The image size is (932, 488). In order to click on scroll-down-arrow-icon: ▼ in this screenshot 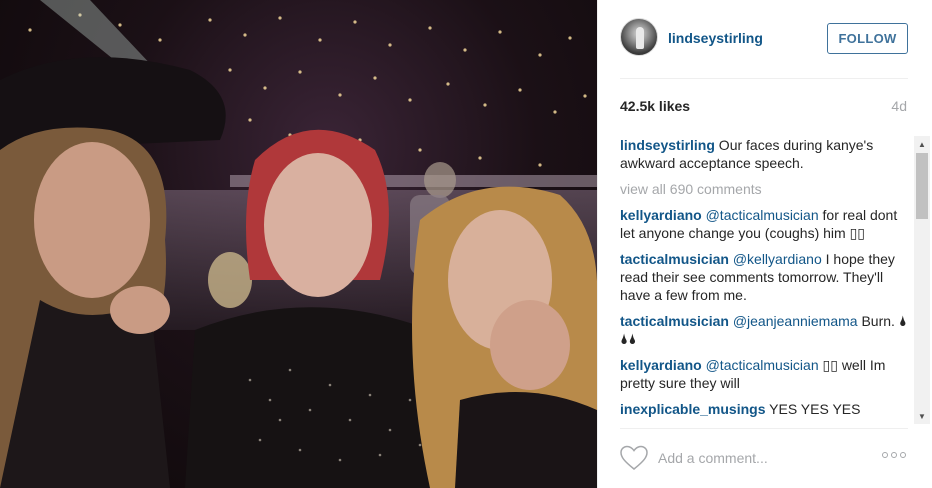, I will do `click(922, 416)`.